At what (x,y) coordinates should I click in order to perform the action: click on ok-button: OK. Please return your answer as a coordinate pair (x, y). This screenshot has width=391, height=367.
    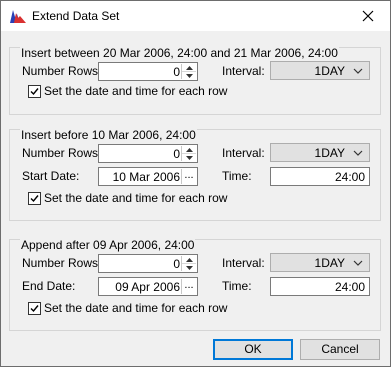
    Looking at the image, I should click on (253, 349).